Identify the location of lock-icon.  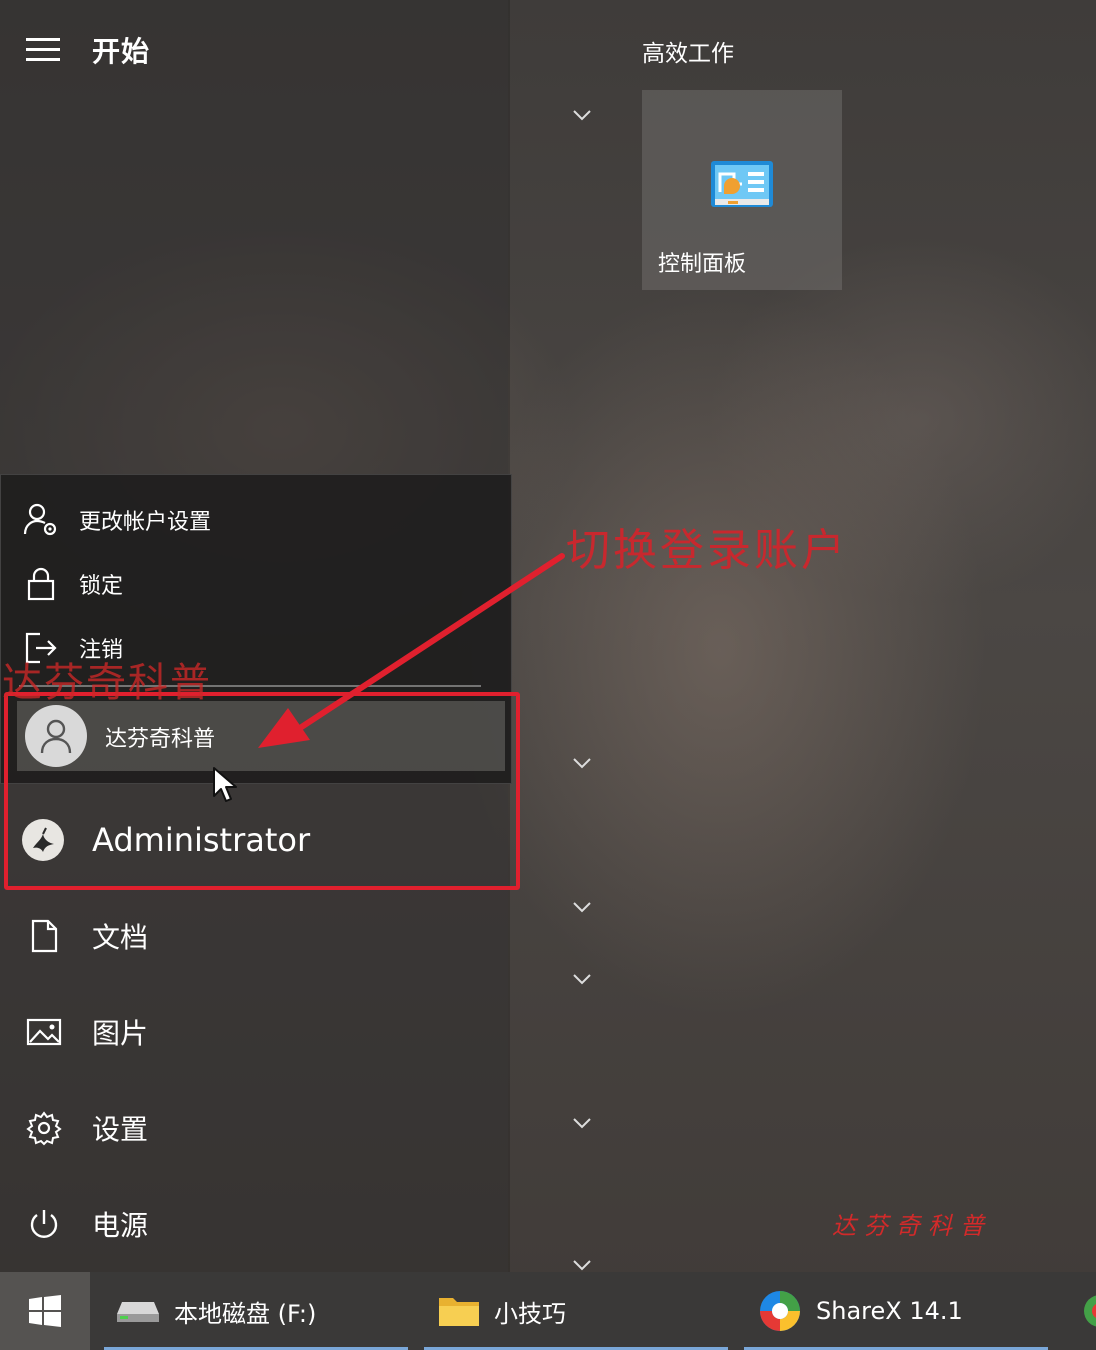
(41, 584).